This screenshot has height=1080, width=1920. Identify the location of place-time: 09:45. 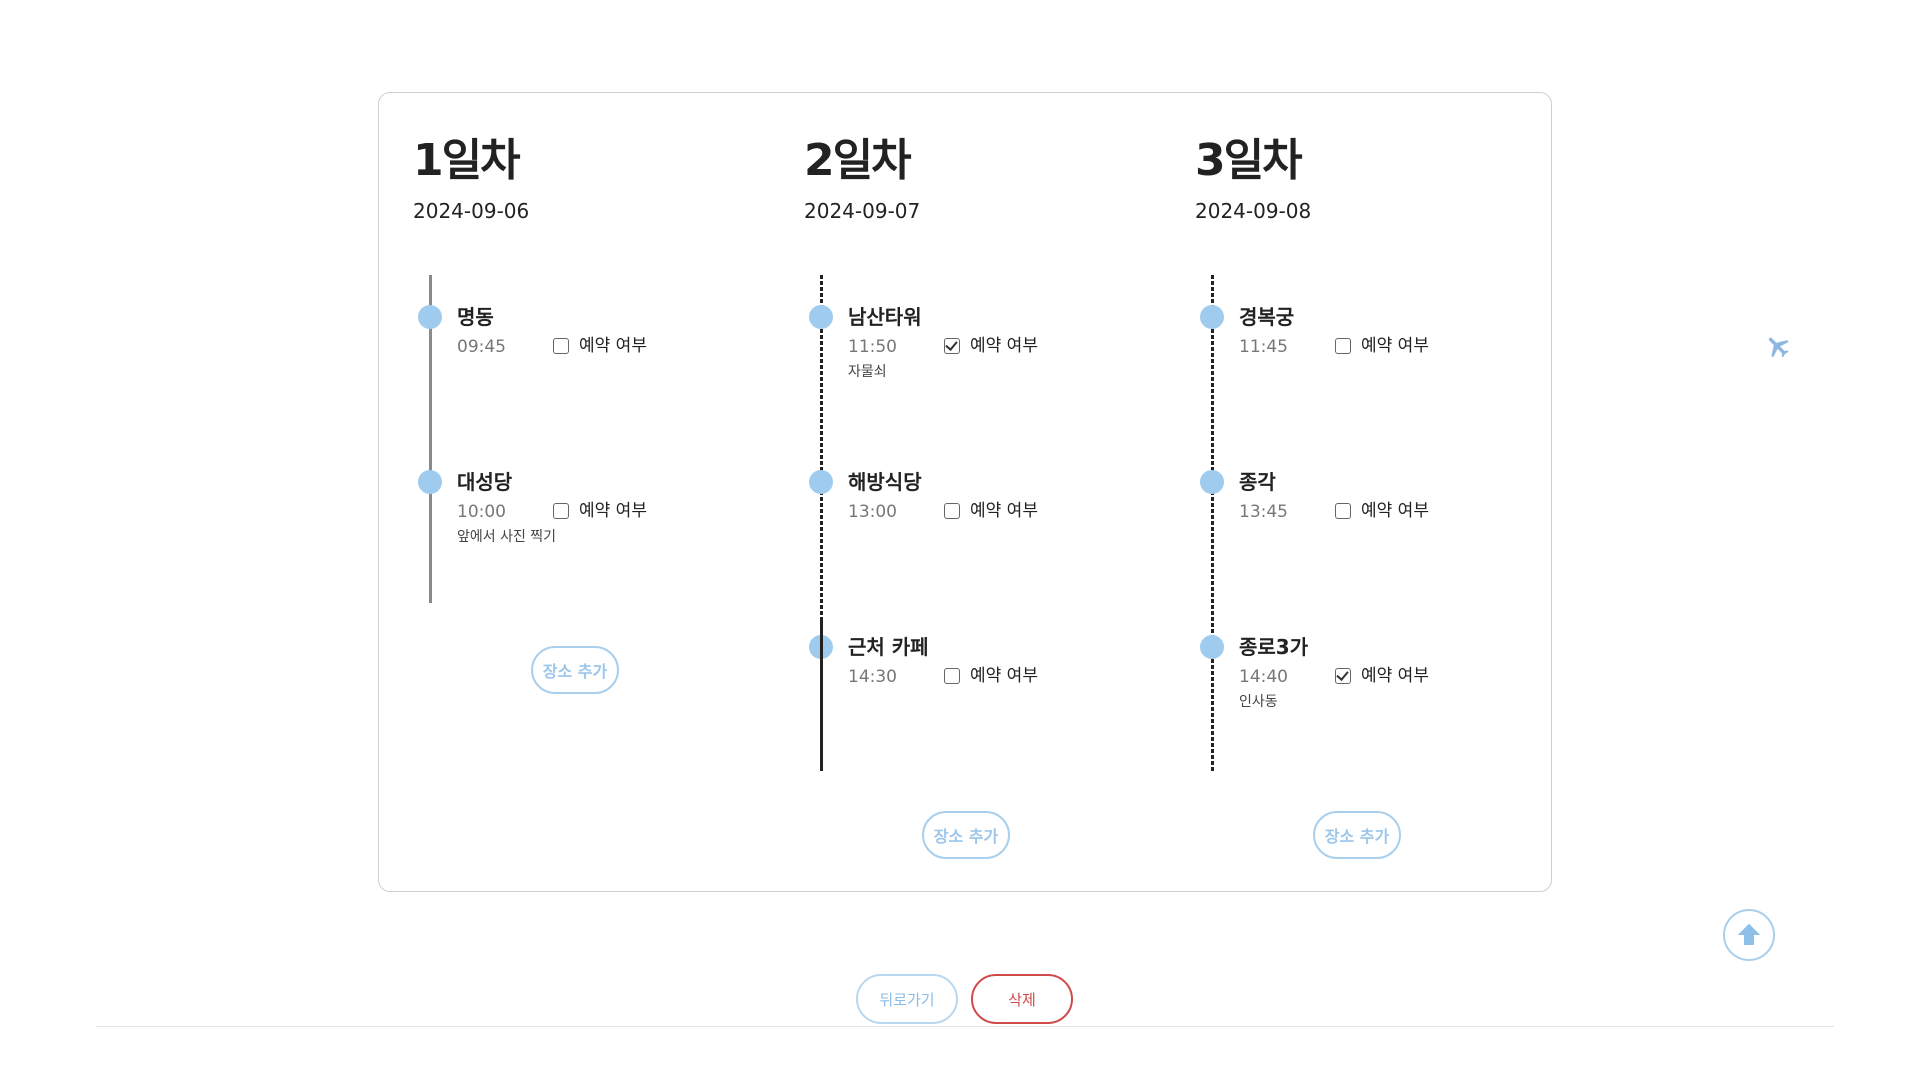
(481, 347).